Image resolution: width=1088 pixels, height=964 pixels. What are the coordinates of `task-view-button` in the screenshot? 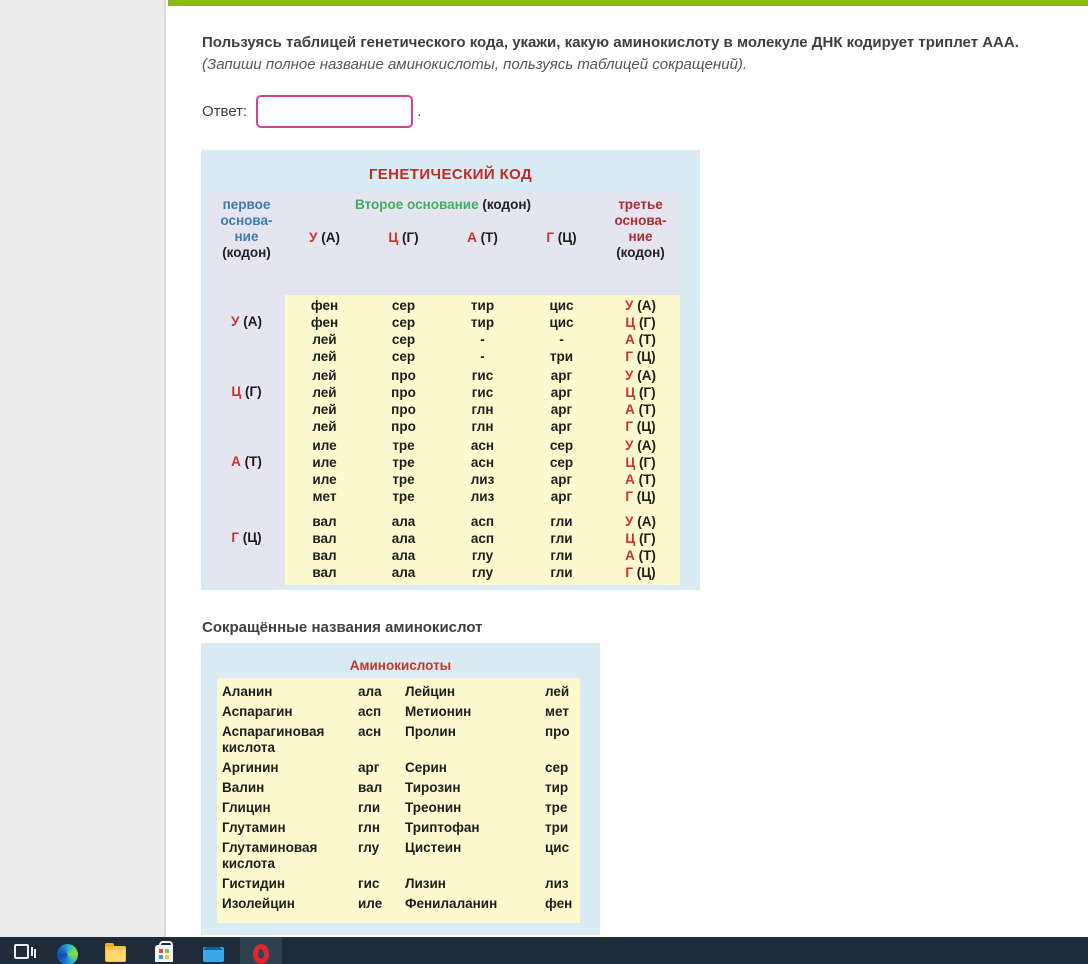 It's located at (21, 950).